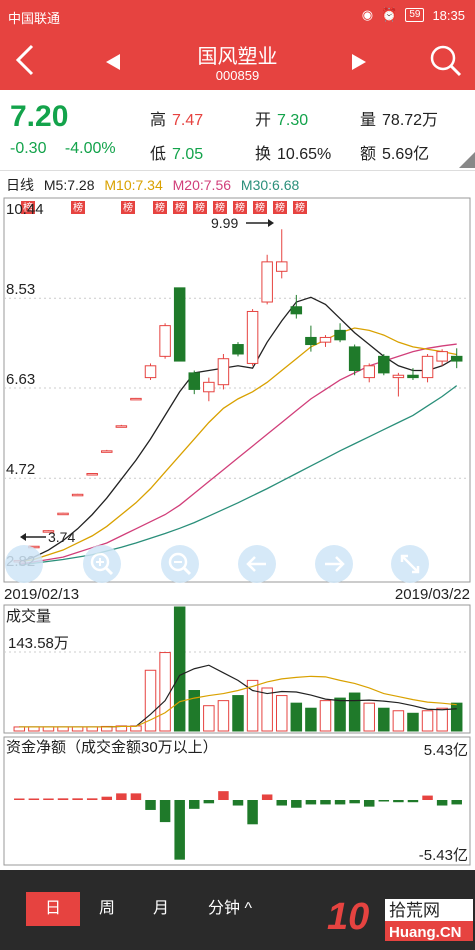 This screenshot has width=475, height=950. What do you see at coordinates (41, 594) in the screenshot?
I see `start-date: 2019/02/13` at bounding box center [41, 594].